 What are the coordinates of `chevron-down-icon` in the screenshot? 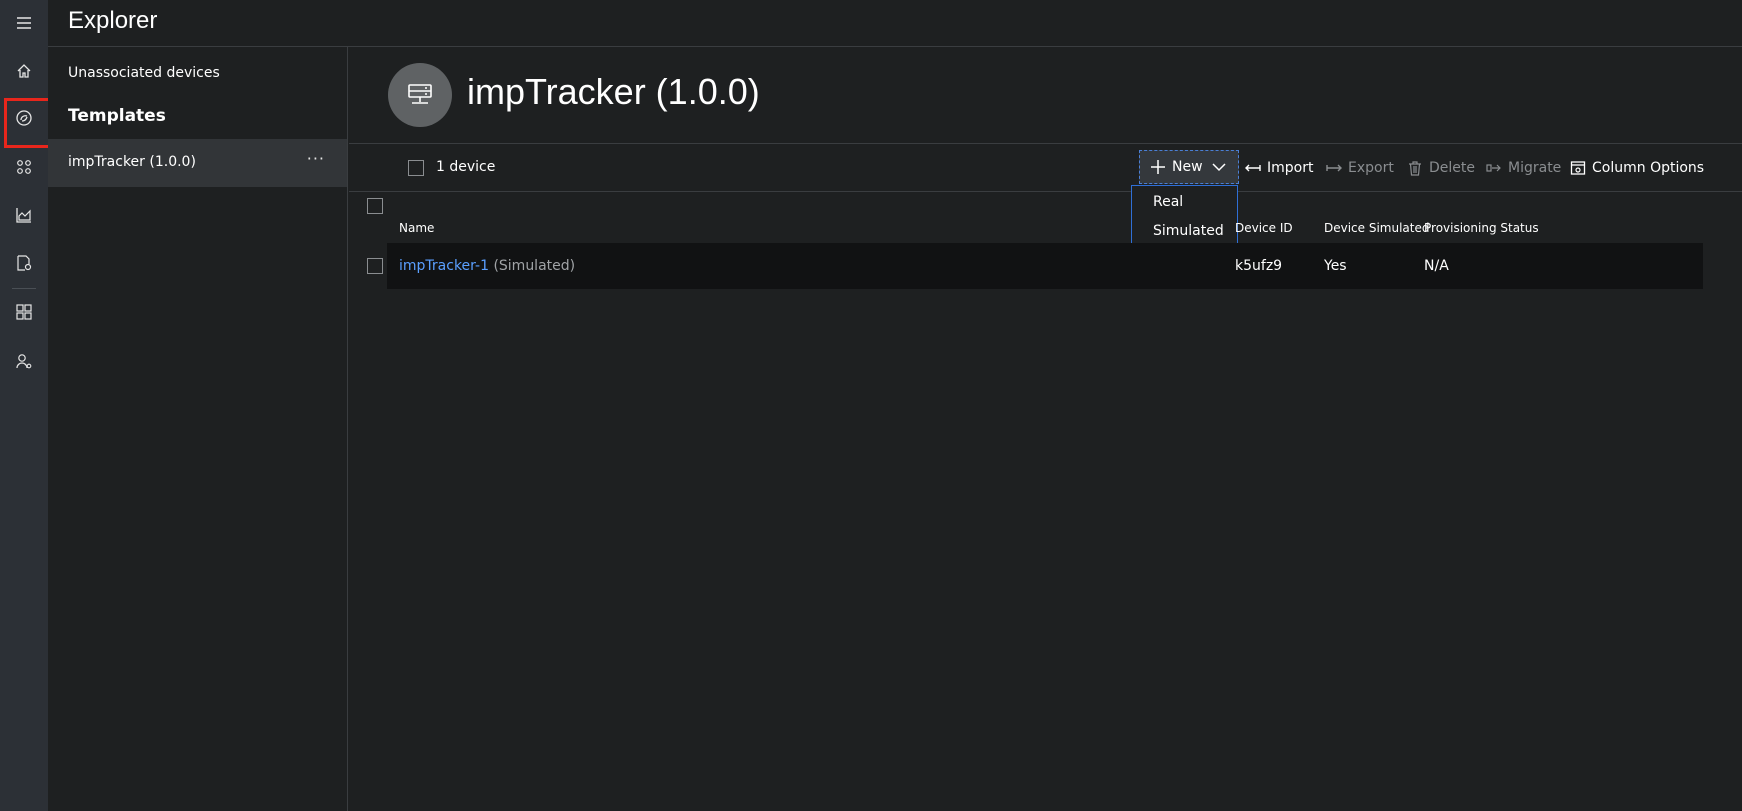 It's located at (1219, 167).